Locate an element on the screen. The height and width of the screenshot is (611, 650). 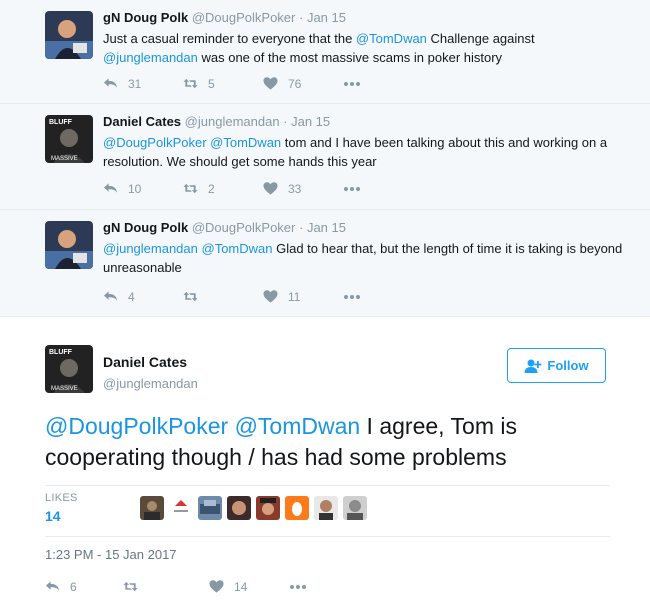
retweet-count: 2 is located at coordinates (211, 188).